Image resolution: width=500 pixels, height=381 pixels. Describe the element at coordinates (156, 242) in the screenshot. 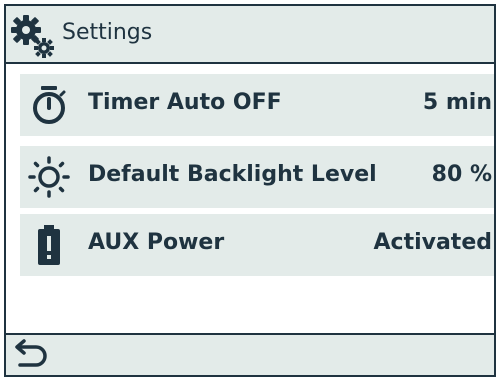

I see `setting-label: AUX Power` at that location.